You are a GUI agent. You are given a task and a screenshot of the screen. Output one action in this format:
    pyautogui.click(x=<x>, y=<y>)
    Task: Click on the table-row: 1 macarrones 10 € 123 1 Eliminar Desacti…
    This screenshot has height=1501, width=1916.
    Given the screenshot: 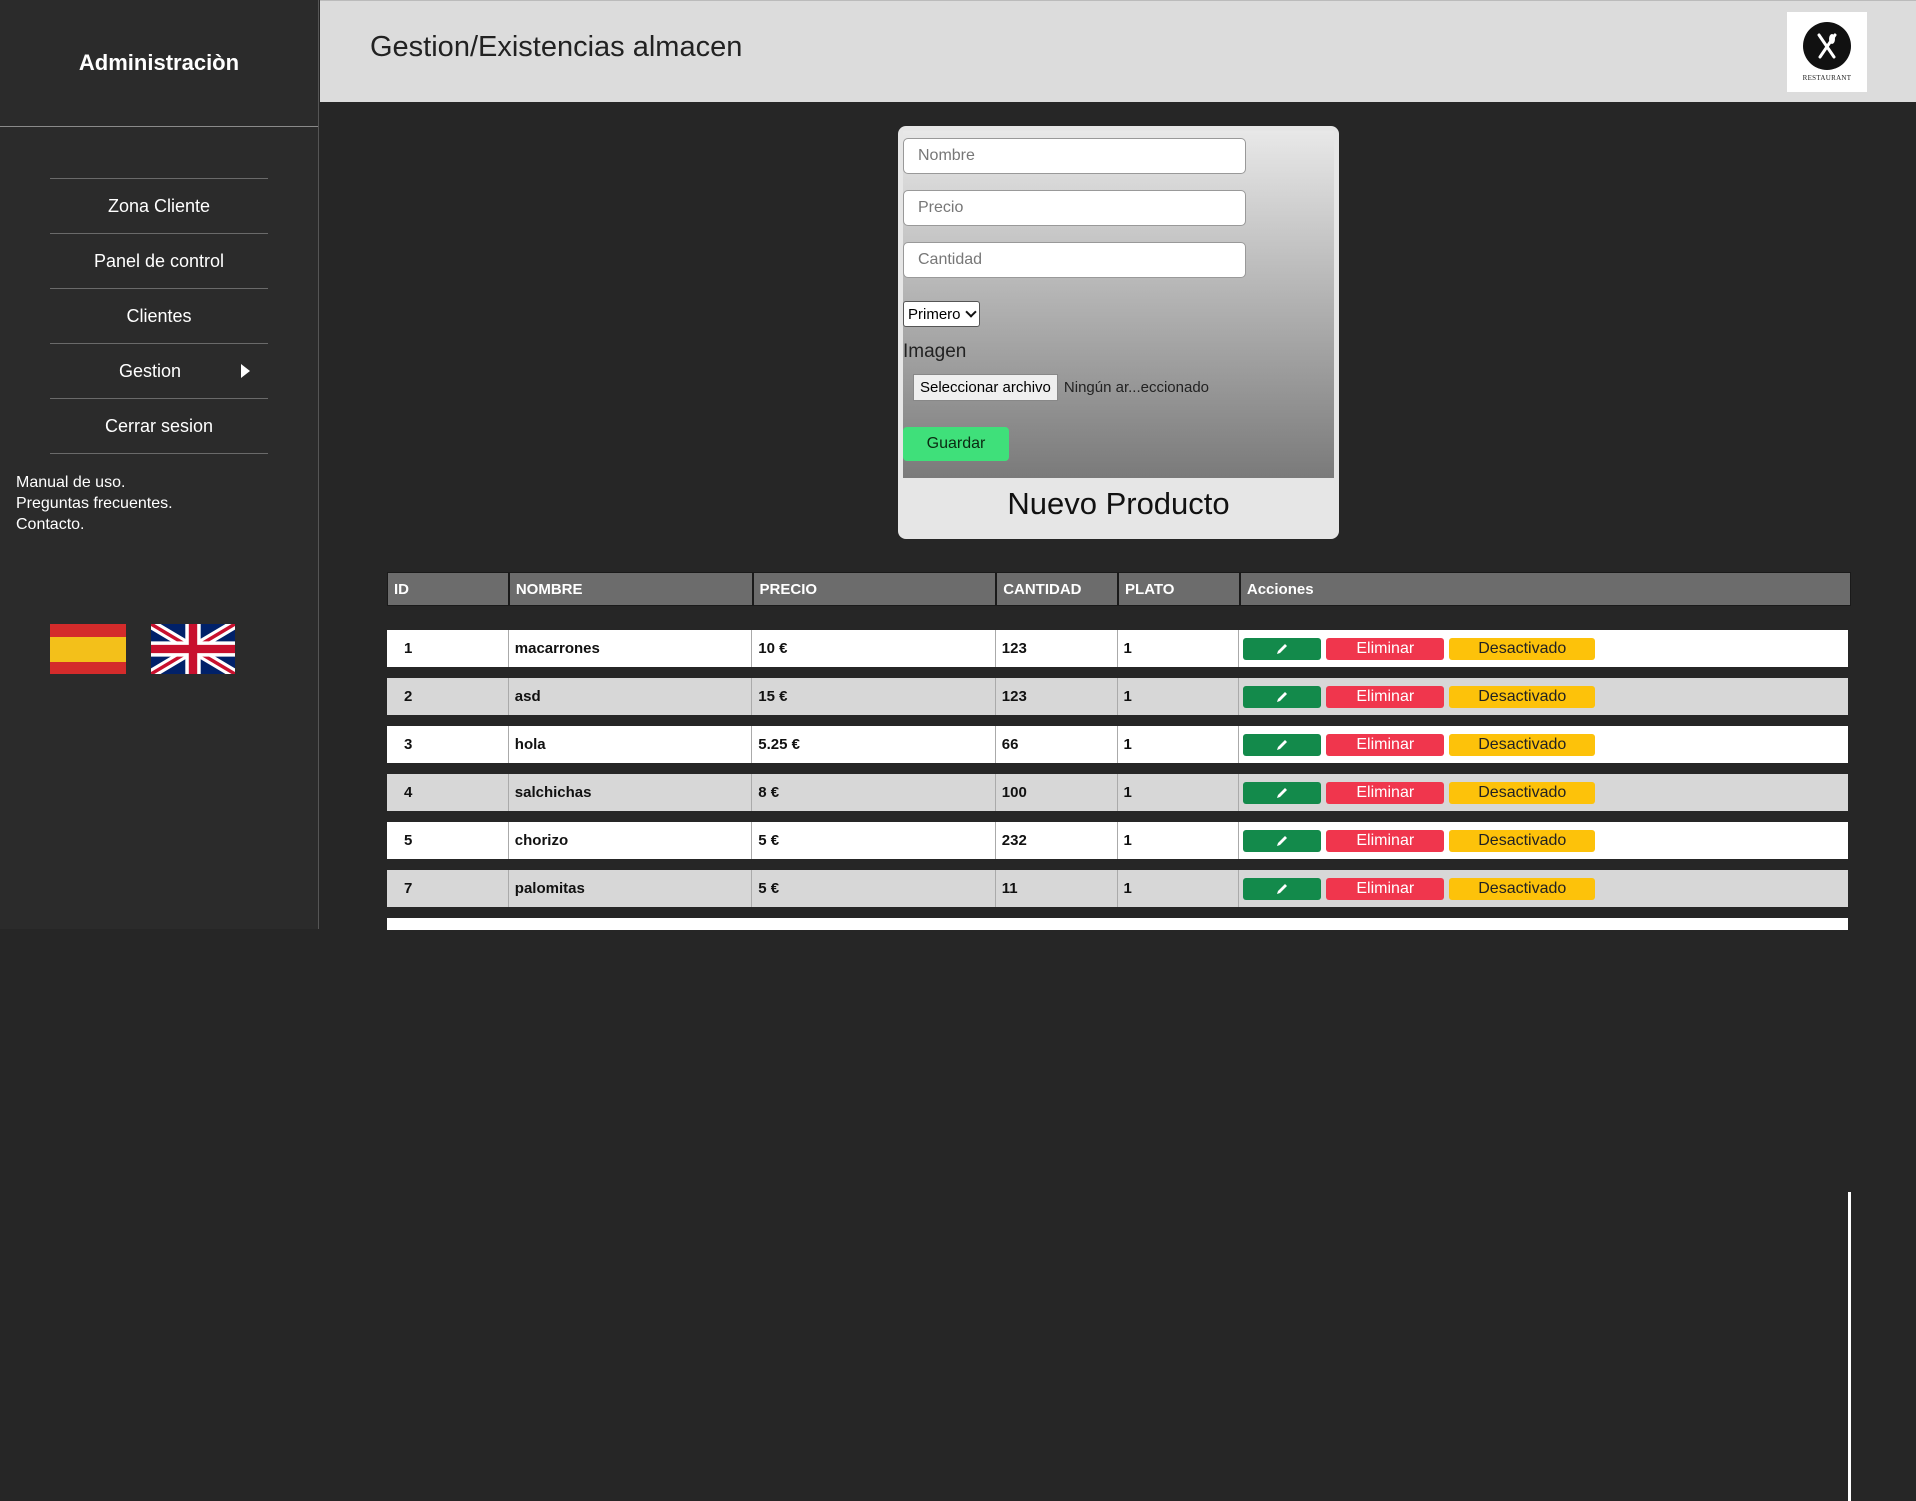 What is the action you would take?
    pyautogui.click(x=1117, y=648)
    